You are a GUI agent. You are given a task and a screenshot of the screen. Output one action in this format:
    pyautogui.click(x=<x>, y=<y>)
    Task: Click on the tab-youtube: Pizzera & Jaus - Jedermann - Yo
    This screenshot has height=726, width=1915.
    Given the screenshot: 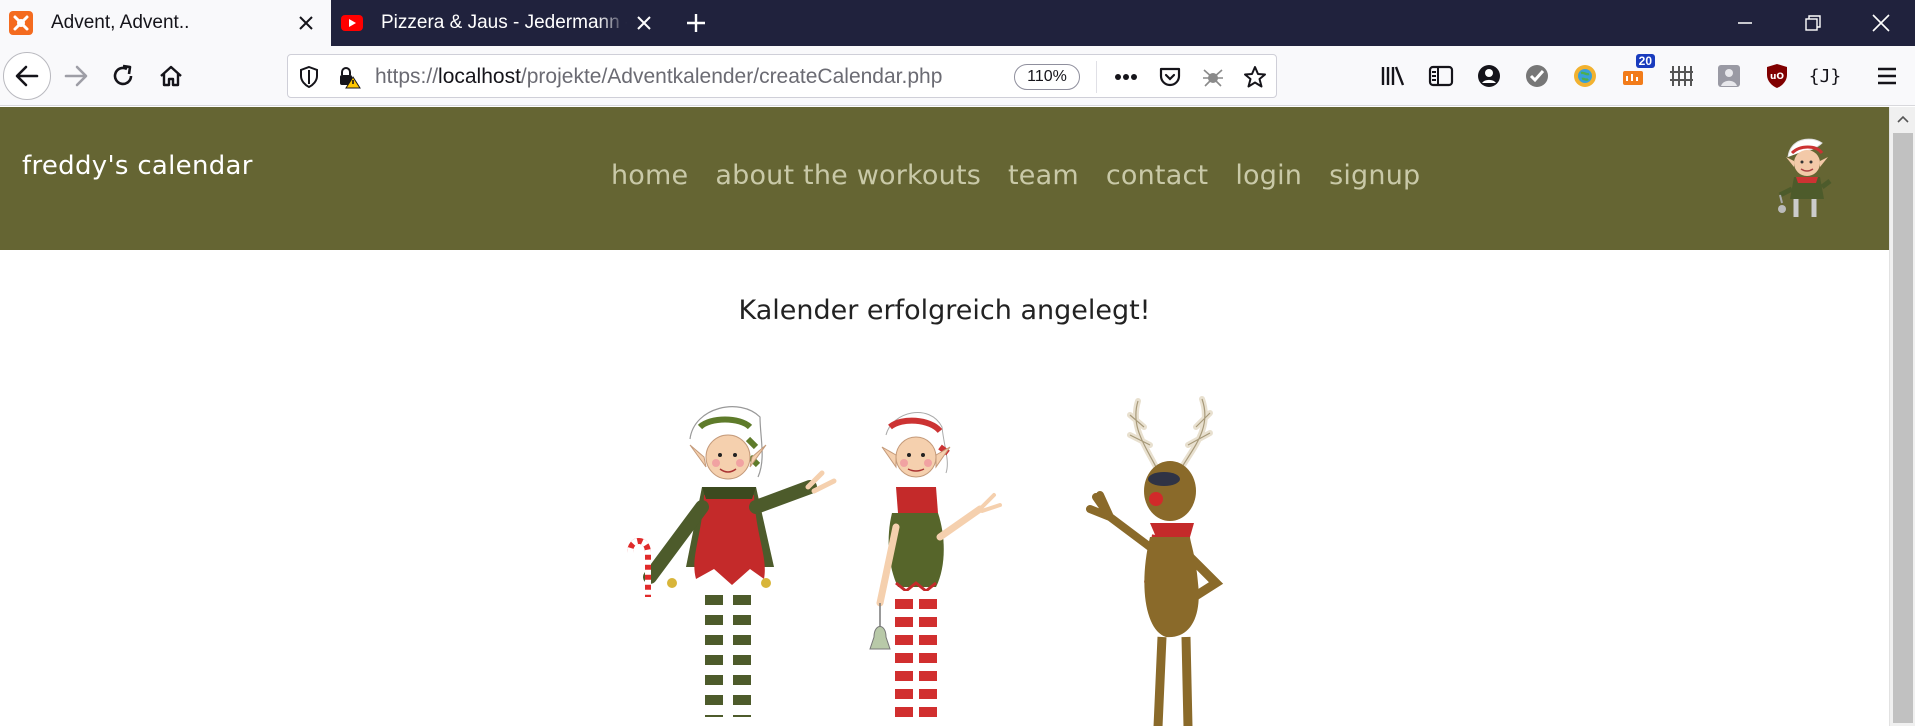 What is the action you would take?
    pyautogui.click(x=500, y=23)
    